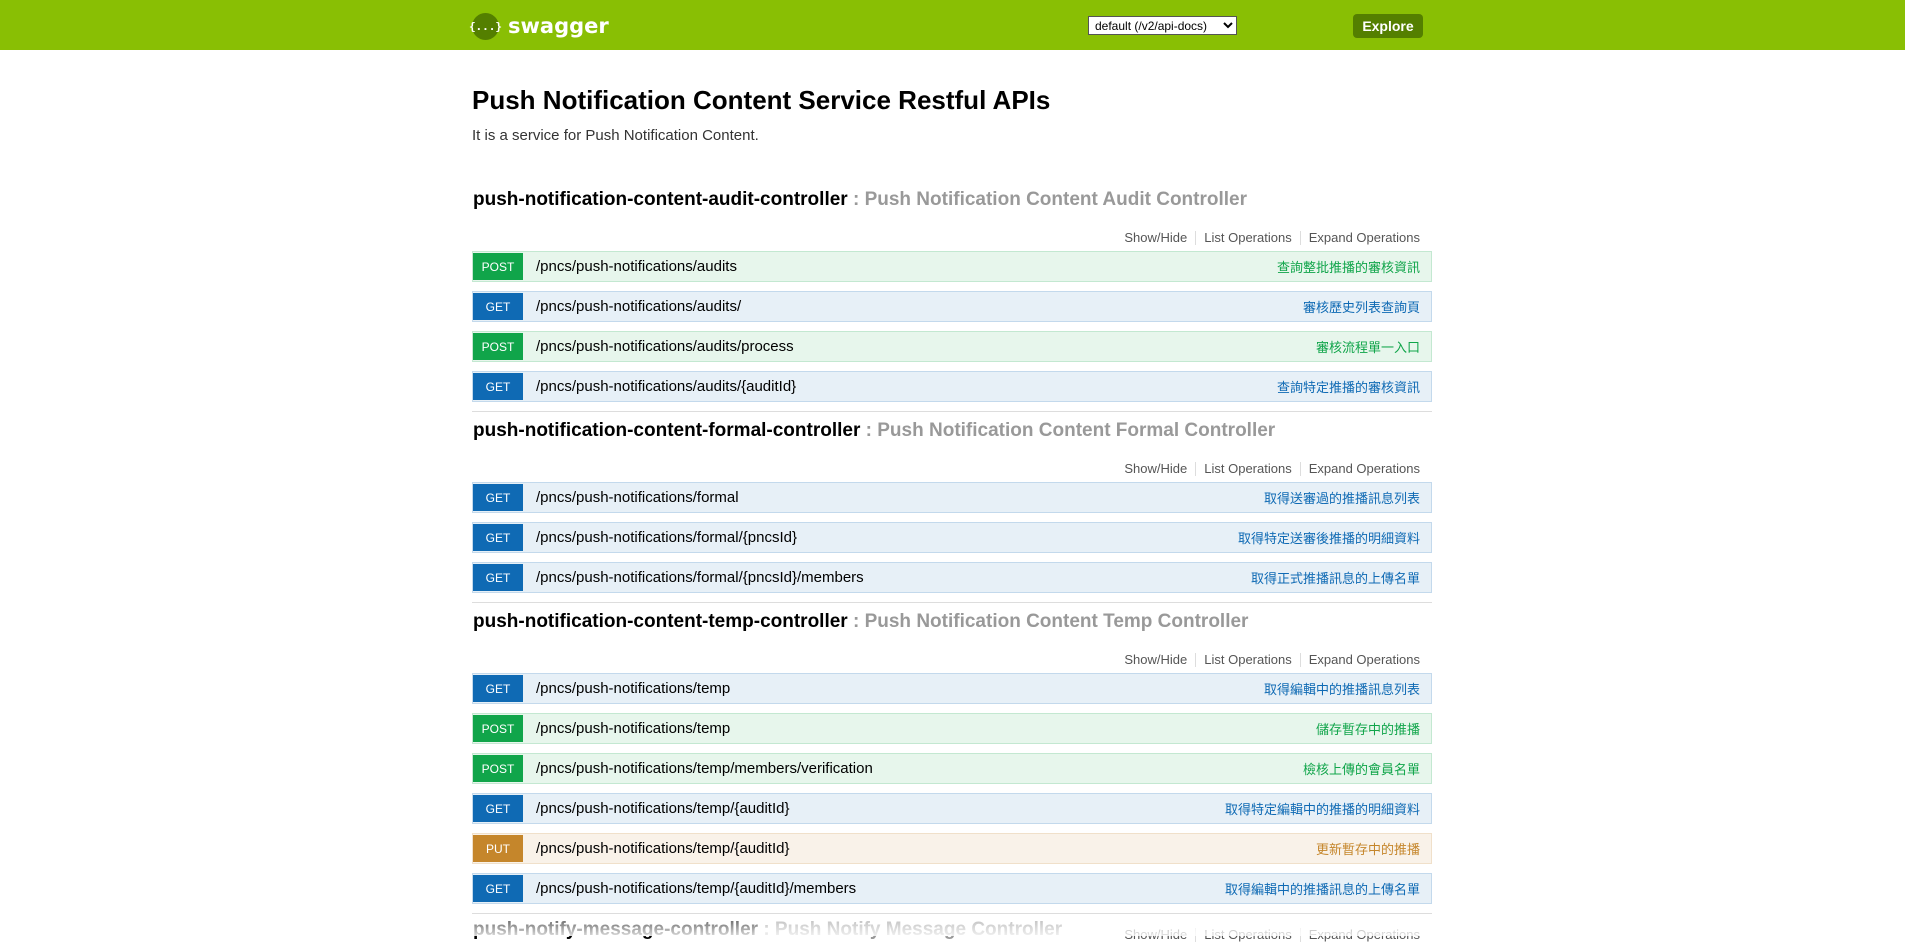 This screenshot has height=942, width=1905. What do you see at coordinates (1322, 808) in the screenshot?
I see `operation-summary: 取得特定編輯中的推播的明細資料` at bounding box center [1322, 808].